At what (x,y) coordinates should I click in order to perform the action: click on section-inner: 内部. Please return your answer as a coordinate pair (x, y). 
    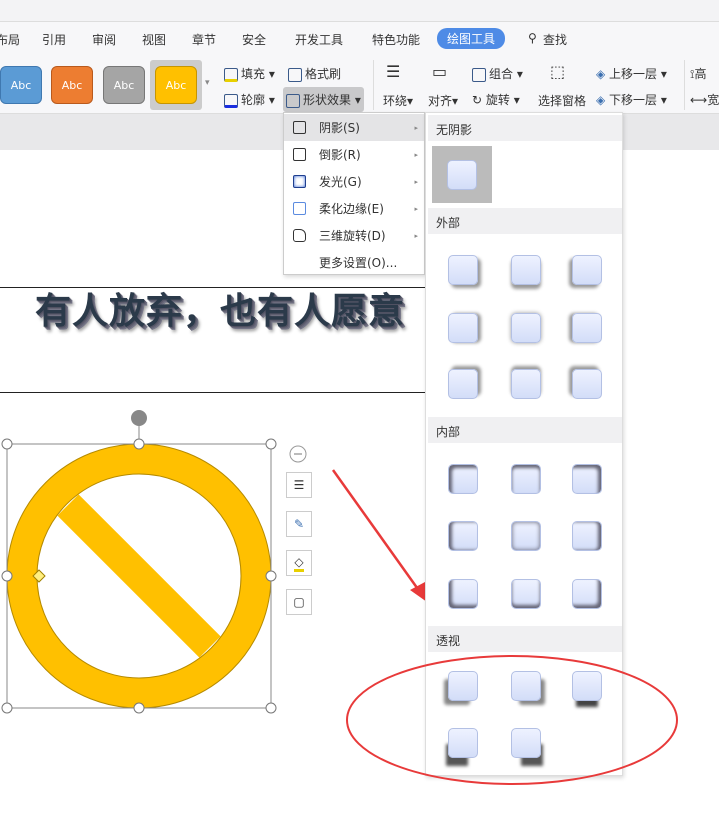
    Looking at the image, I should click on (525, 430).